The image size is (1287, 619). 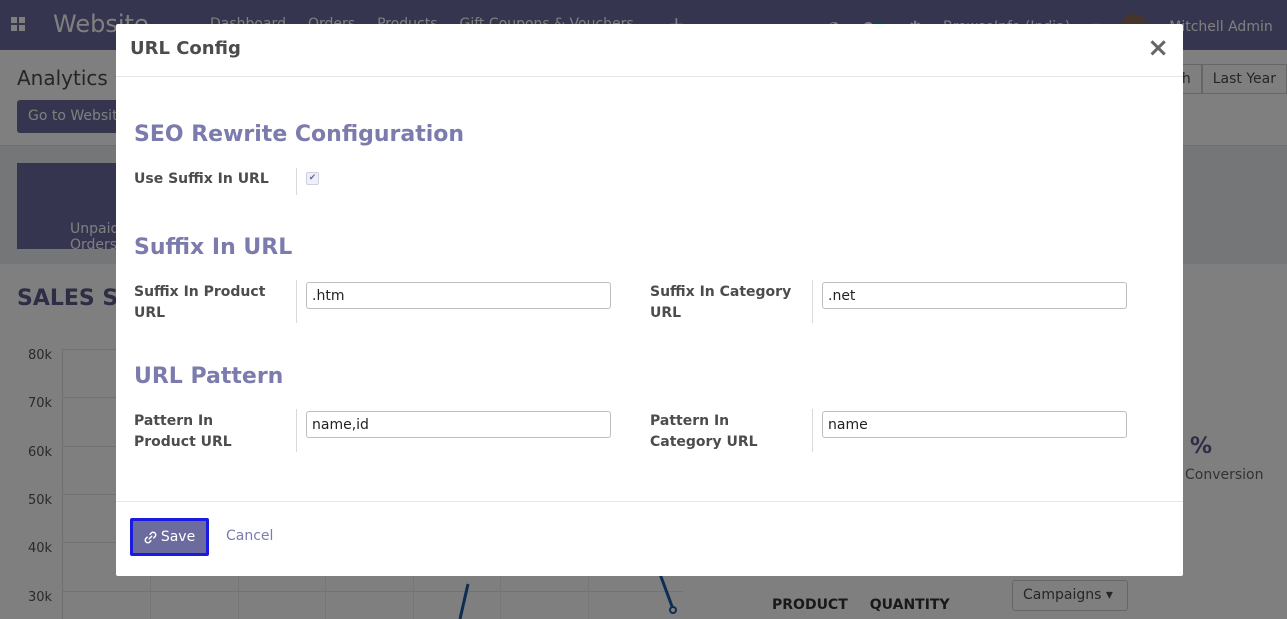 What do you see at coordinates (150, 537) in the screenshot?
I see `link-icon` at bounding box center [150, 537].